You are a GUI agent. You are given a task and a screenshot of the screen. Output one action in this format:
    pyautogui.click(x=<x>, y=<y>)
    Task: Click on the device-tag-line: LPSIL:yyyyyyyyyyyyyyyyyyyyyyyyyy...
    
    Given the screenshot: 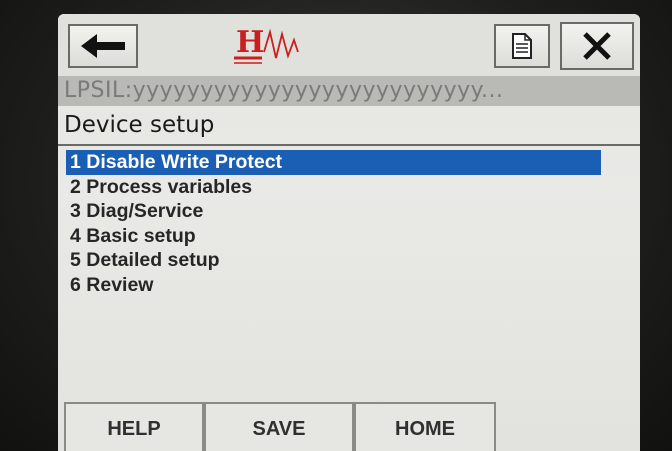 What is the action you would take?
    pyautogui.click(x=349, y=91)
    